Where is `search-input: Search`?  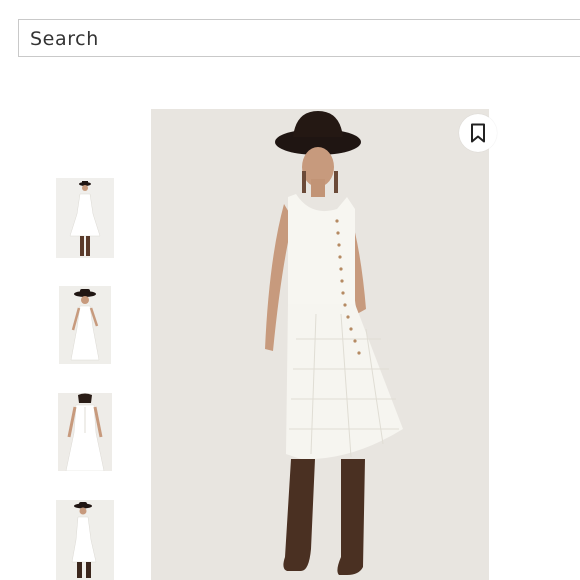 search-input: Search is located at coordinates (299, 38).